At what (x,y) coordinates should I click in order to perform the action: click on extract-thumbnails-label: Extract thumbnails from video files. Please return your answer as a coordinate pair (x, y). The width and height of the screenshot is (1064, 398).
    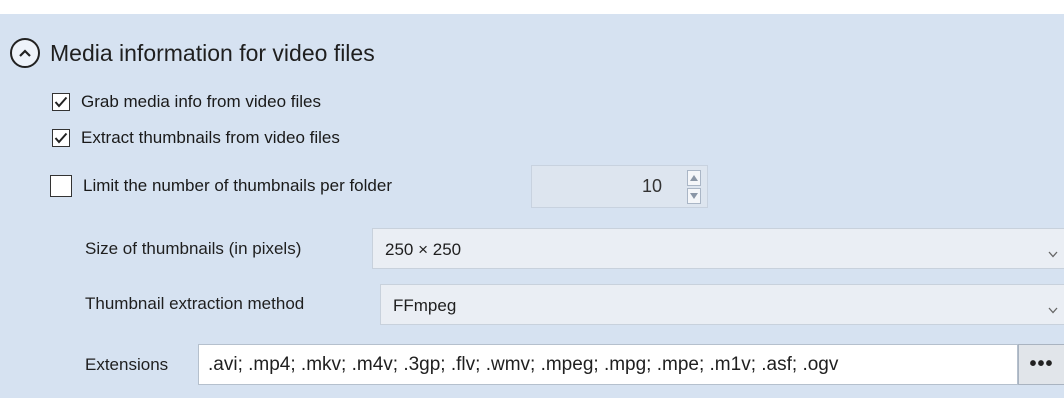
    Looking at the image, I should click on (210, 137).